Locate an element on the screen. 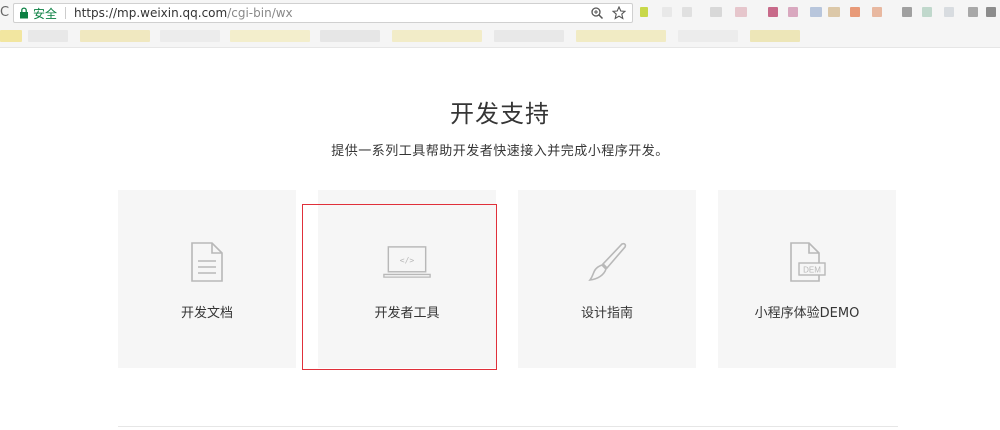 This screenshot has width=1000, height=430. url-text: https://mp.weixin.qq.com/cgi-bin/wx is located at coordinates (183, 13).